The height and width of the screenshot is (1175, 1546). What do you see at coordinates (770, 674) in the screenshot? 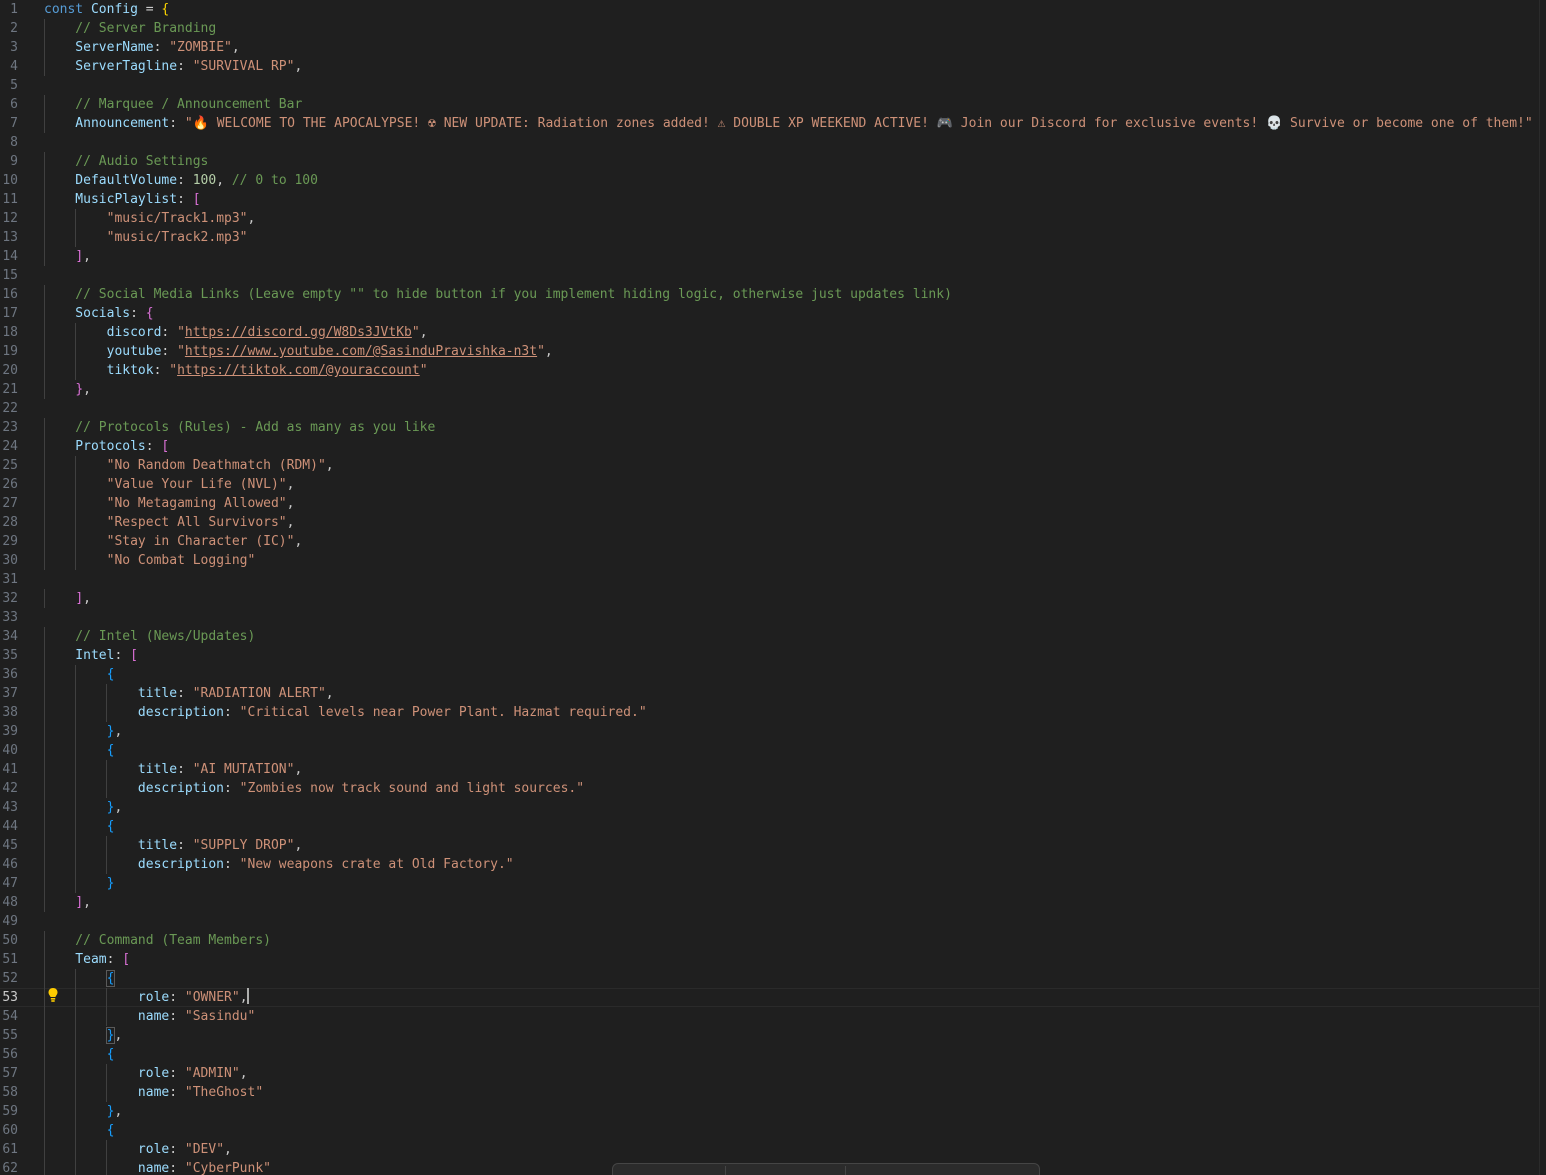
I see `code-line: 36 {` at bounding box center [770, 674].